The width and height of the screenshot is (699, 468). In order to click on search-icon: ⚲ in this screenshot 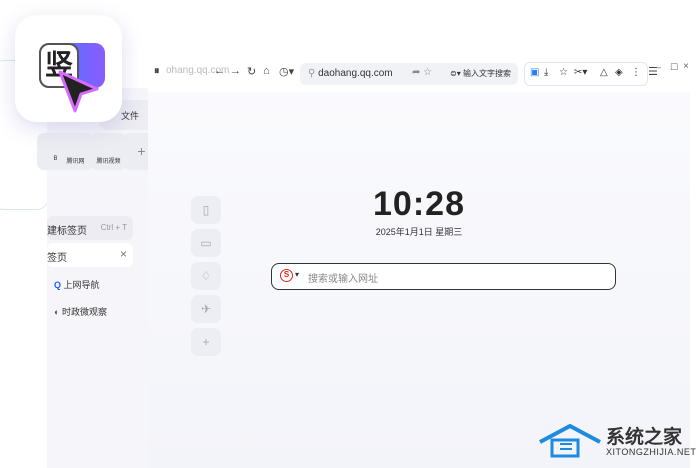, I will do `click(312, 73)`.